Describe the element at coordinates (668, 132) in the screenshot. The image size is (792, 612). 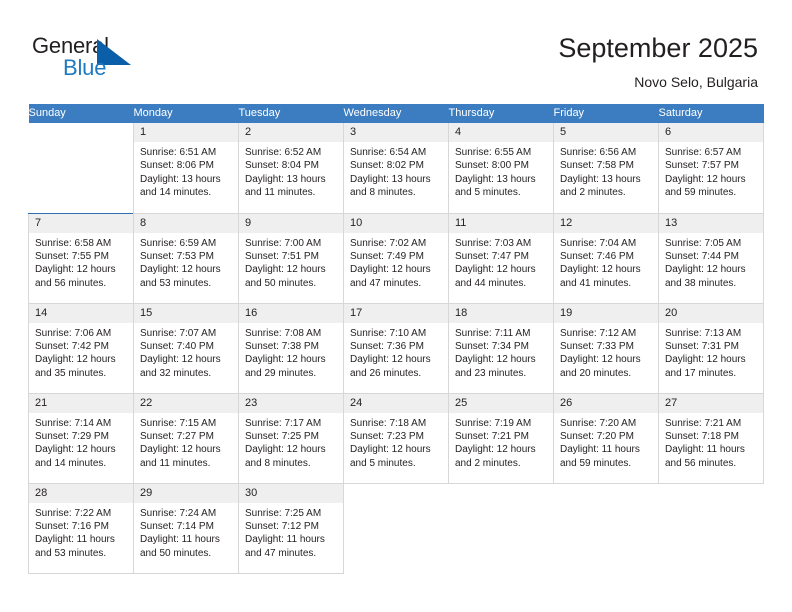
I see `day-number: 6` at that location.